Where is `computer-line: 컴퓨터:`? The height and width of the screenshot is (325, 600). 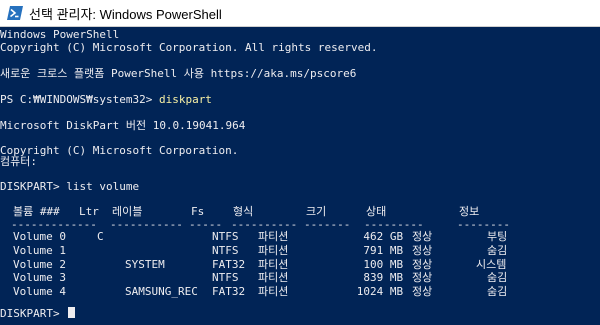
computer-line: 컴퓨터: is located at coordinates (18, 161).